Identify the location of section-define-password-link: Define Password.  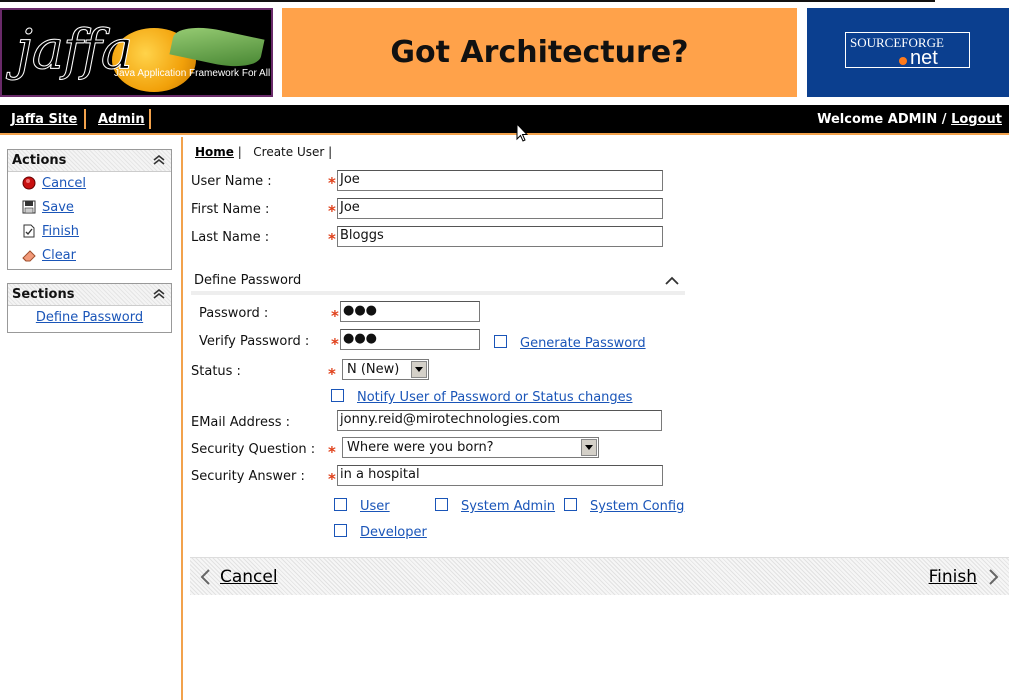
(89, 318).